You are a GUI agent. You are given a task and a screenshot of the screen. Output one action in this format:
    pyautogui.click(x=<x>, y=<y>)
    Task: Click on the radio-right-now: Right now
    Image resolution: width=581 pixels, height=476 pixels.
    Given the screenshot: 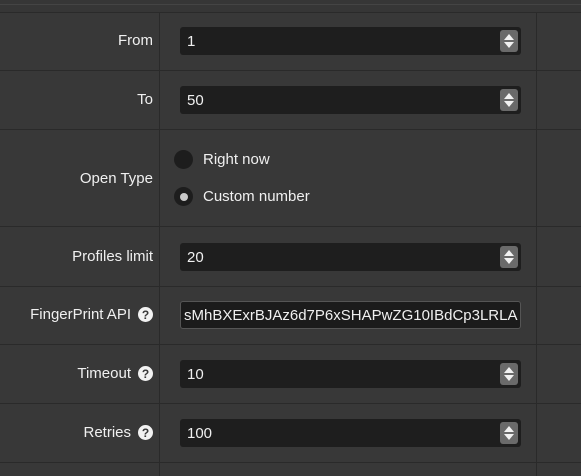 What is the action you would take?
    pyautogui.click(x=222, y=159)
    